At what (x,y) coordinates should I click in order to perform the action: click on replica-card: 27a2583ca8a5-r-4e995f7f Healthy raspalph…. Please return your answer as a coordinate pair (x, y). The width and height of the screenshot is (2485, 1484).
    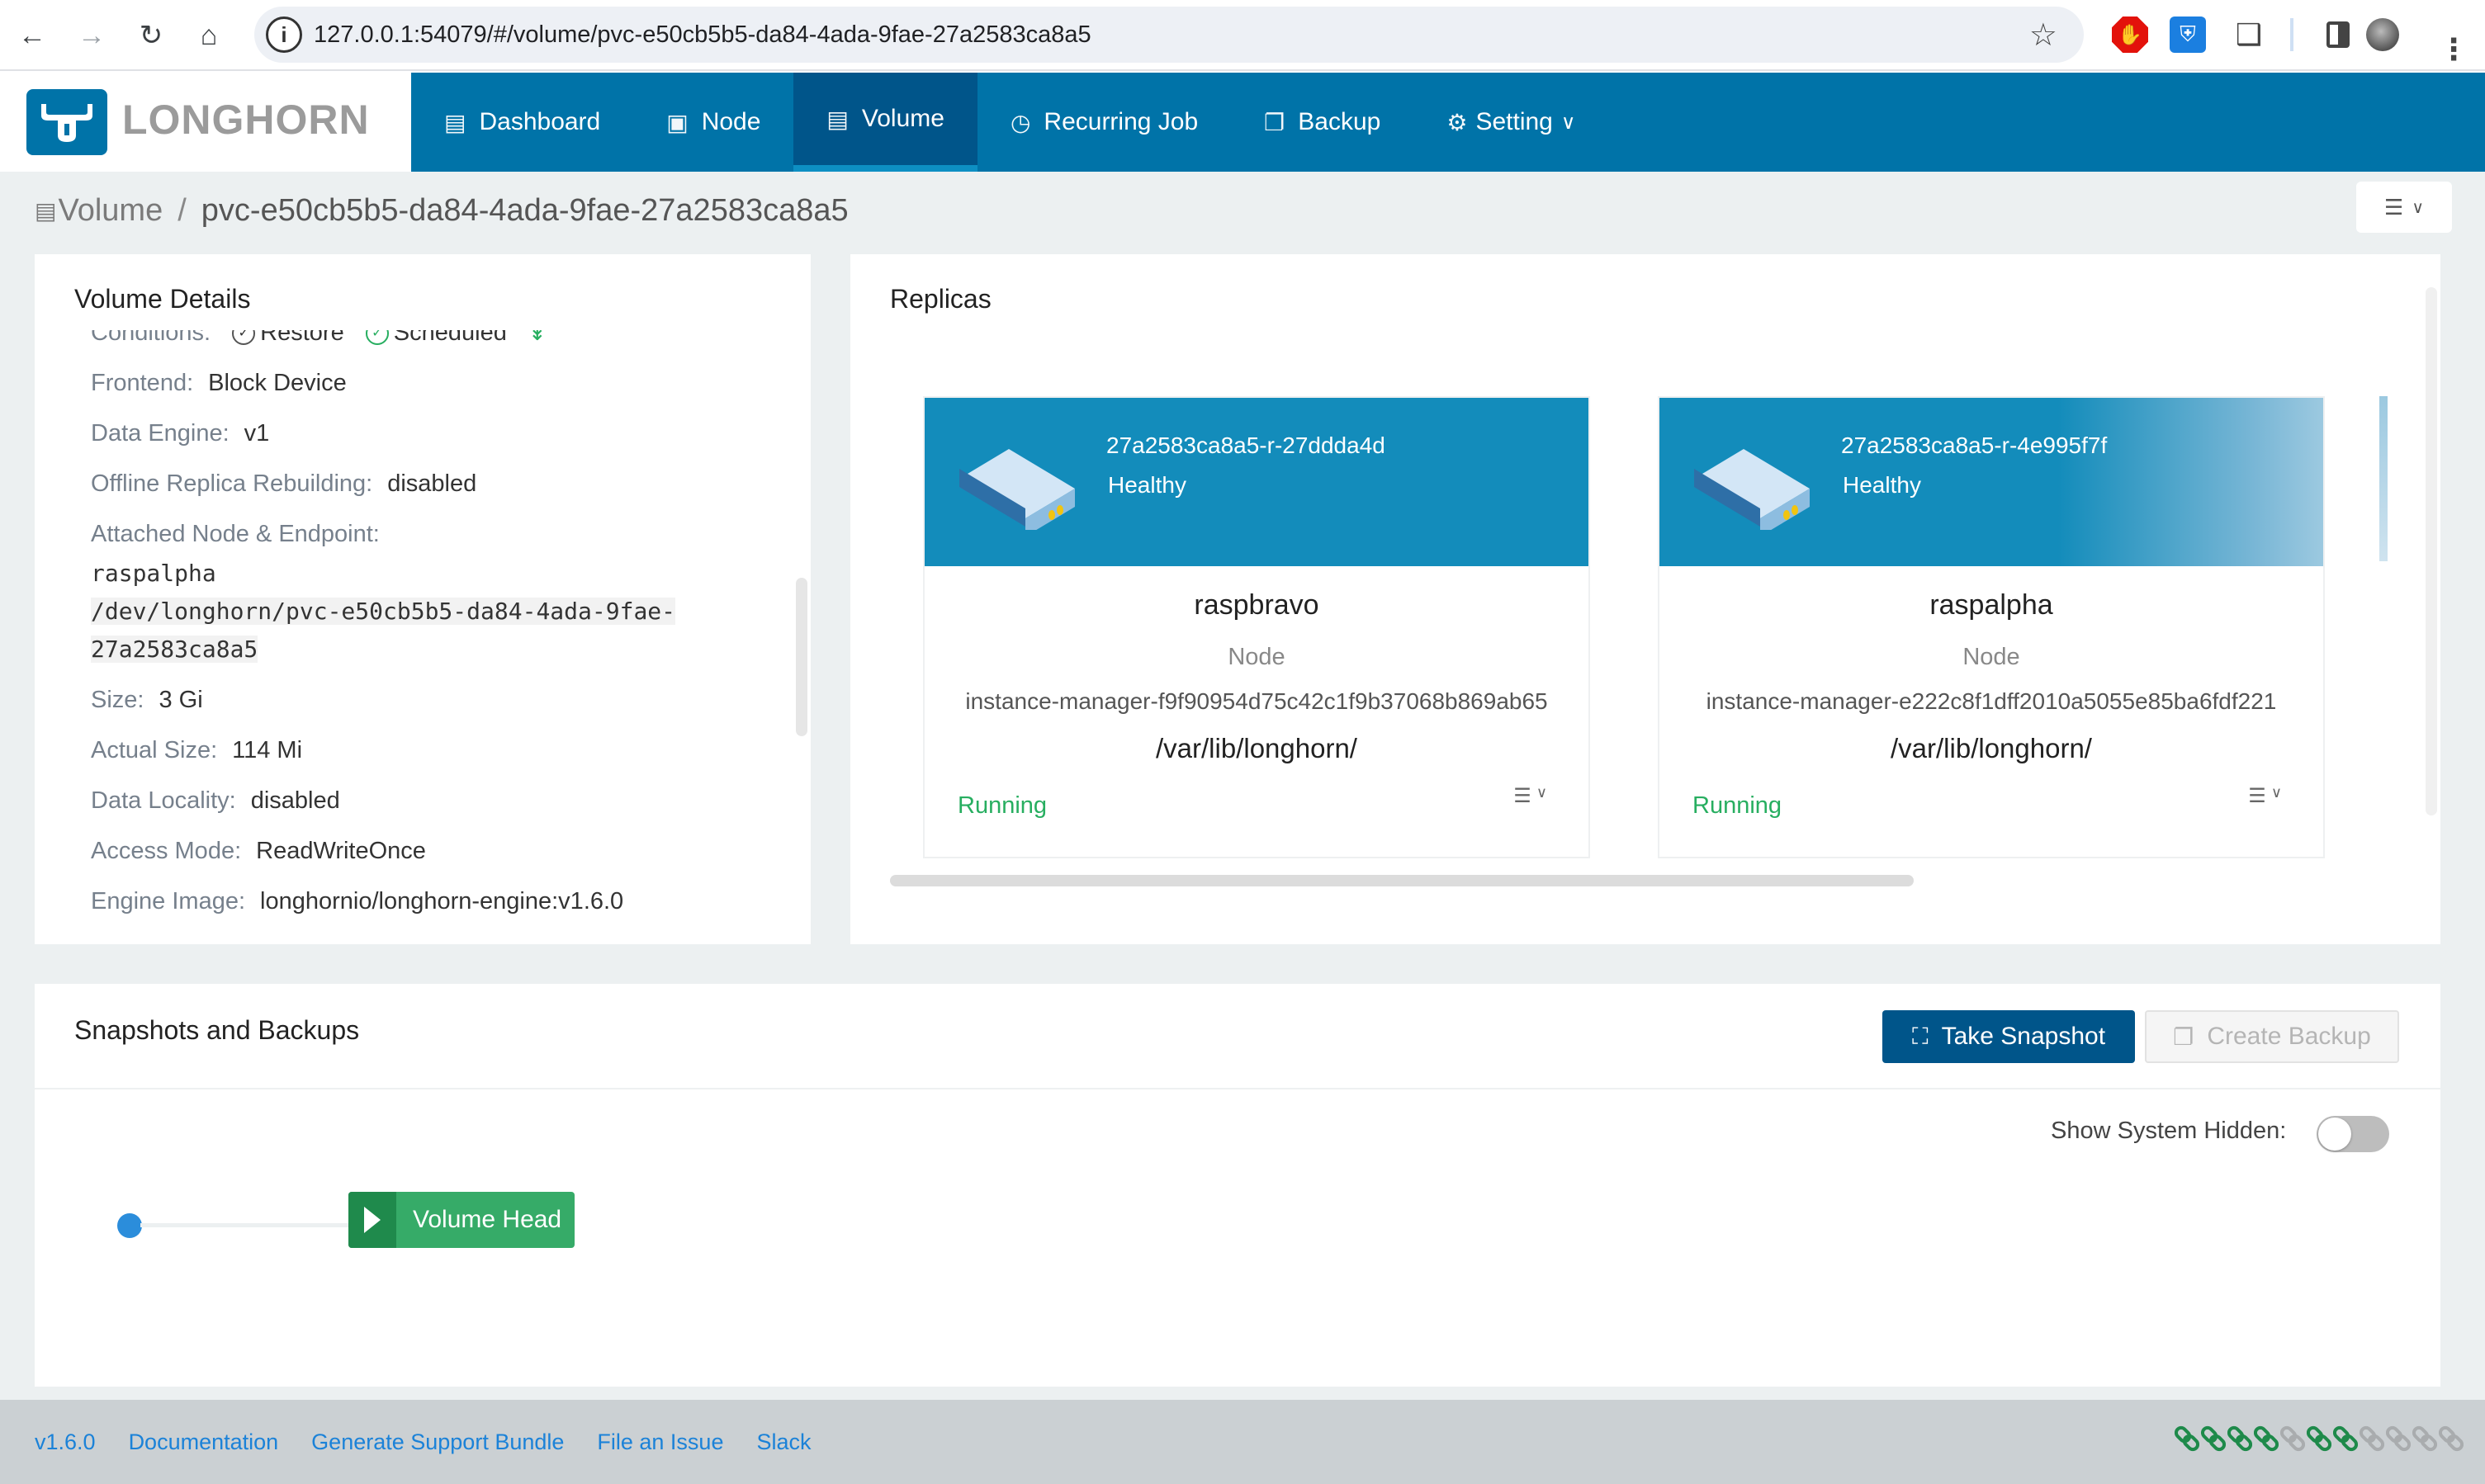
    Looking at the image, I should click on (1991, 627).